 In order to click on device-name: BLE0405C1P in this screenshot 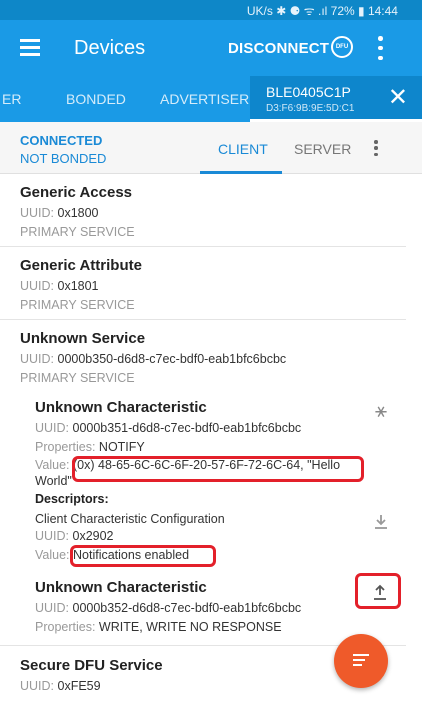, I will do `click(308, 92)`.